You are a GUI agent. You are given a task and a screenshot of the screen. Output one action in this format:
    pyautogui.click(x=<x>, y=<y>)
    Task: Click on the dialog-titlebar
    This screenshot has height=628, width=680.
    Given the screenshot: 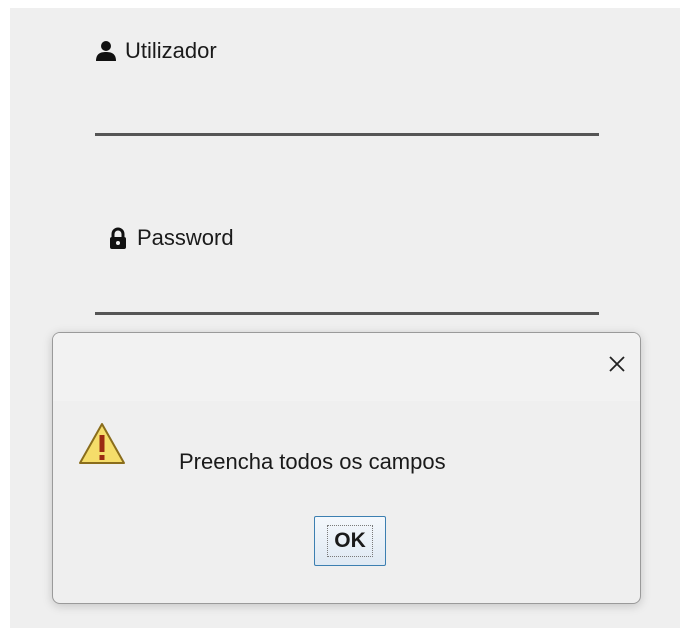 What is the action you would take?
    pyautogui.click(x=346, y=367)
    